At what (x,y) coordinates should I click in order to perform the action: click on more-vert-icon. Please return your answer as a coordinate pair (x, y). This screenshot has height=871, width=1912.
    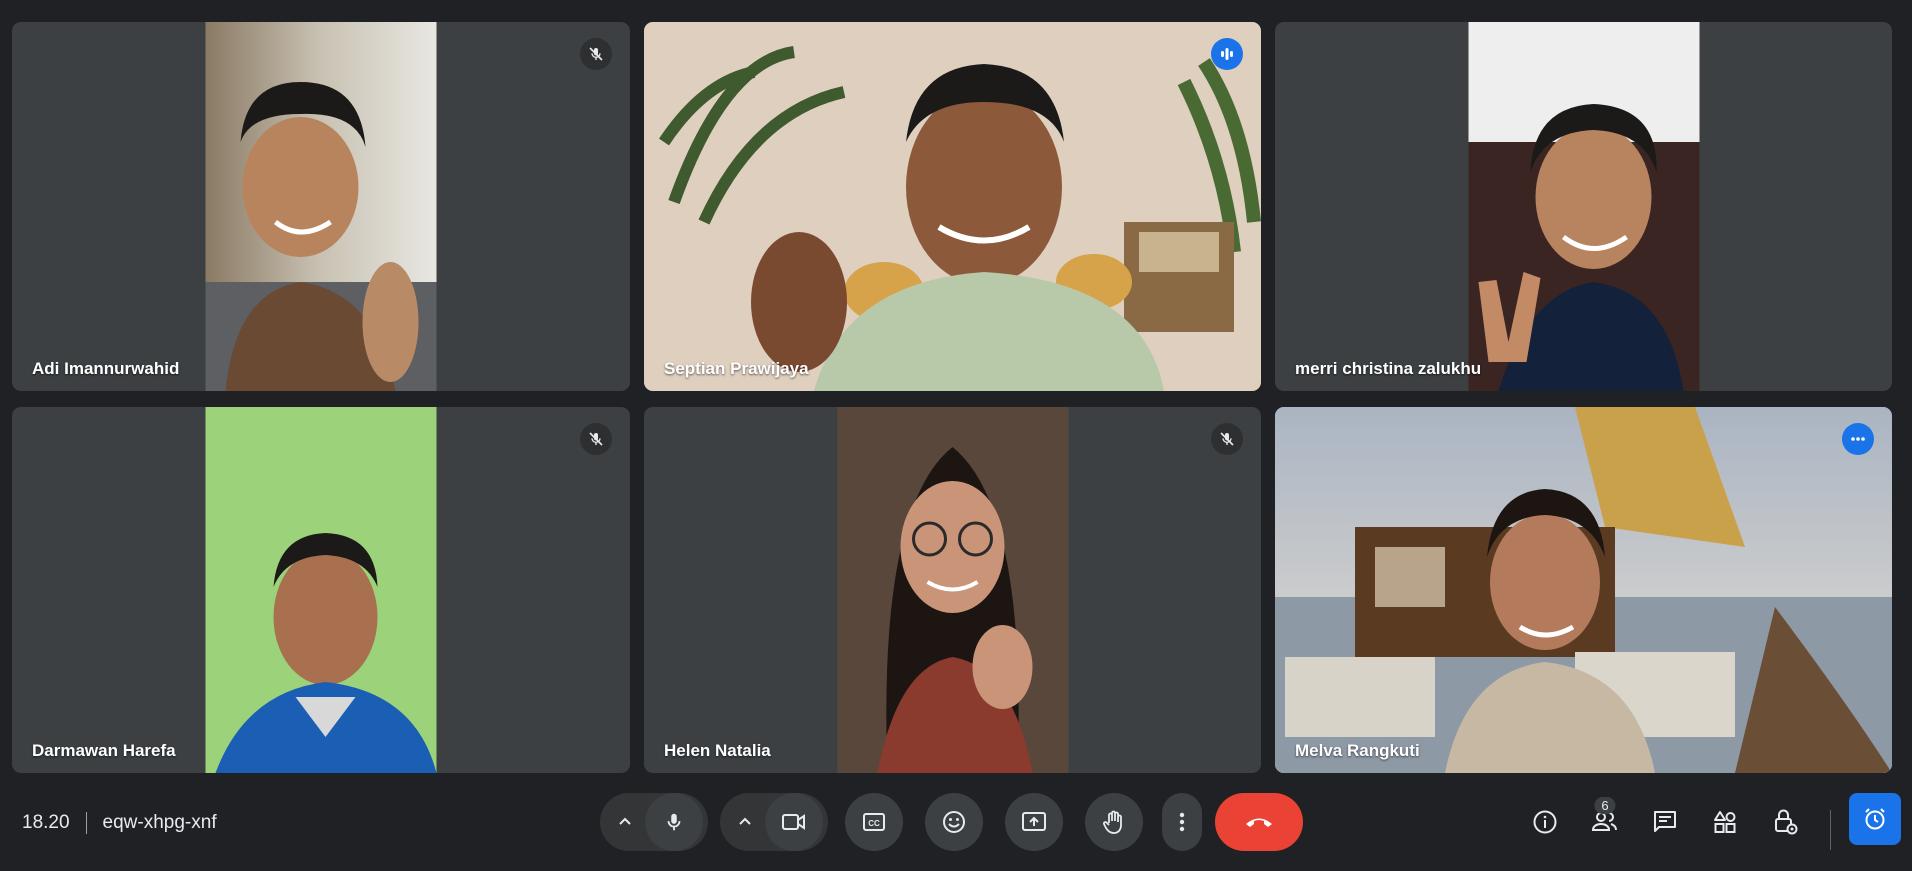
    Looking at the image, I should click on (1182, 822).